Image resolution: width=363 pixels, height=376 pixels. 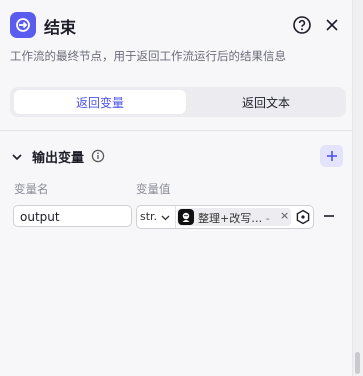 I want to click on variable-value-field: str. 整理+改写… - ×, so click(x=225, y=217).